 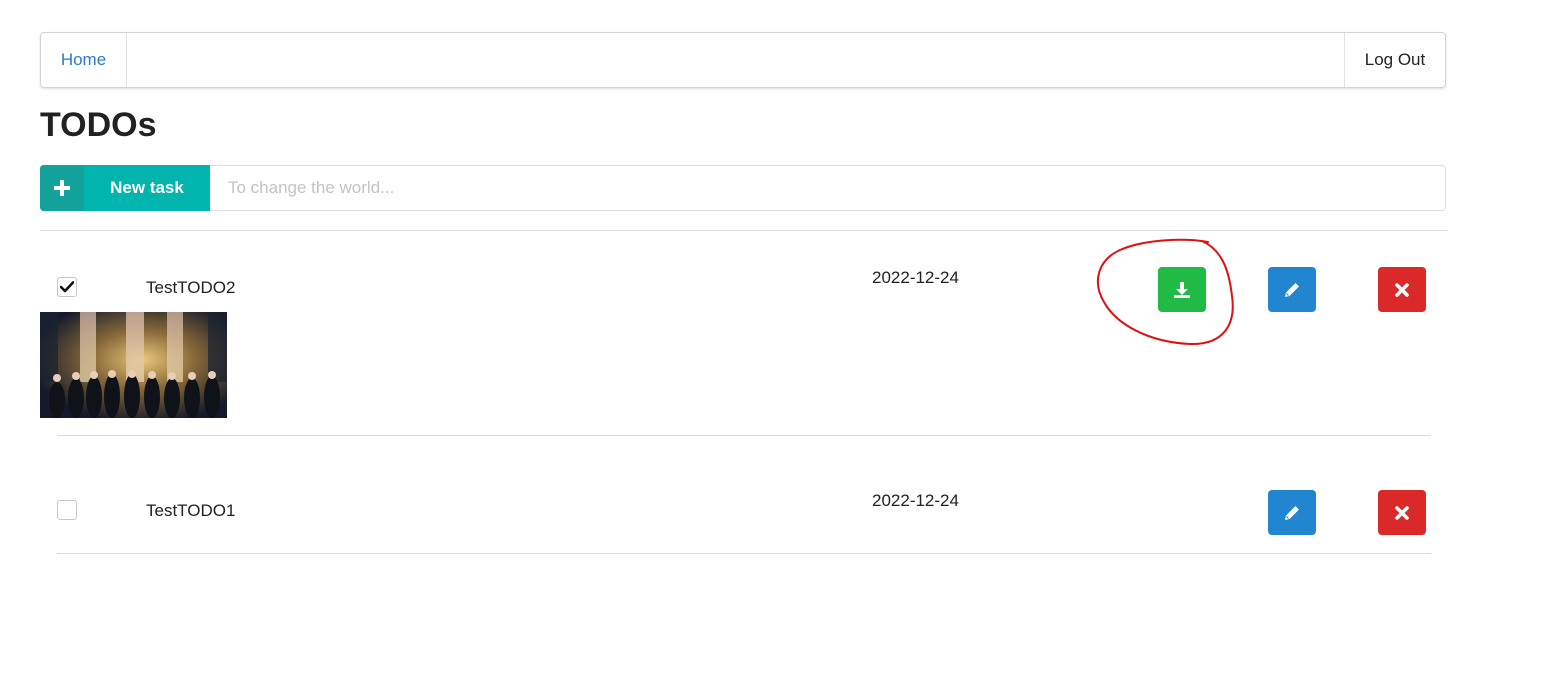 What do you see at coordinates (191, 510) in the screenshot?
I see `todo-title: TestTODO1` at bounding box center [191, 510].